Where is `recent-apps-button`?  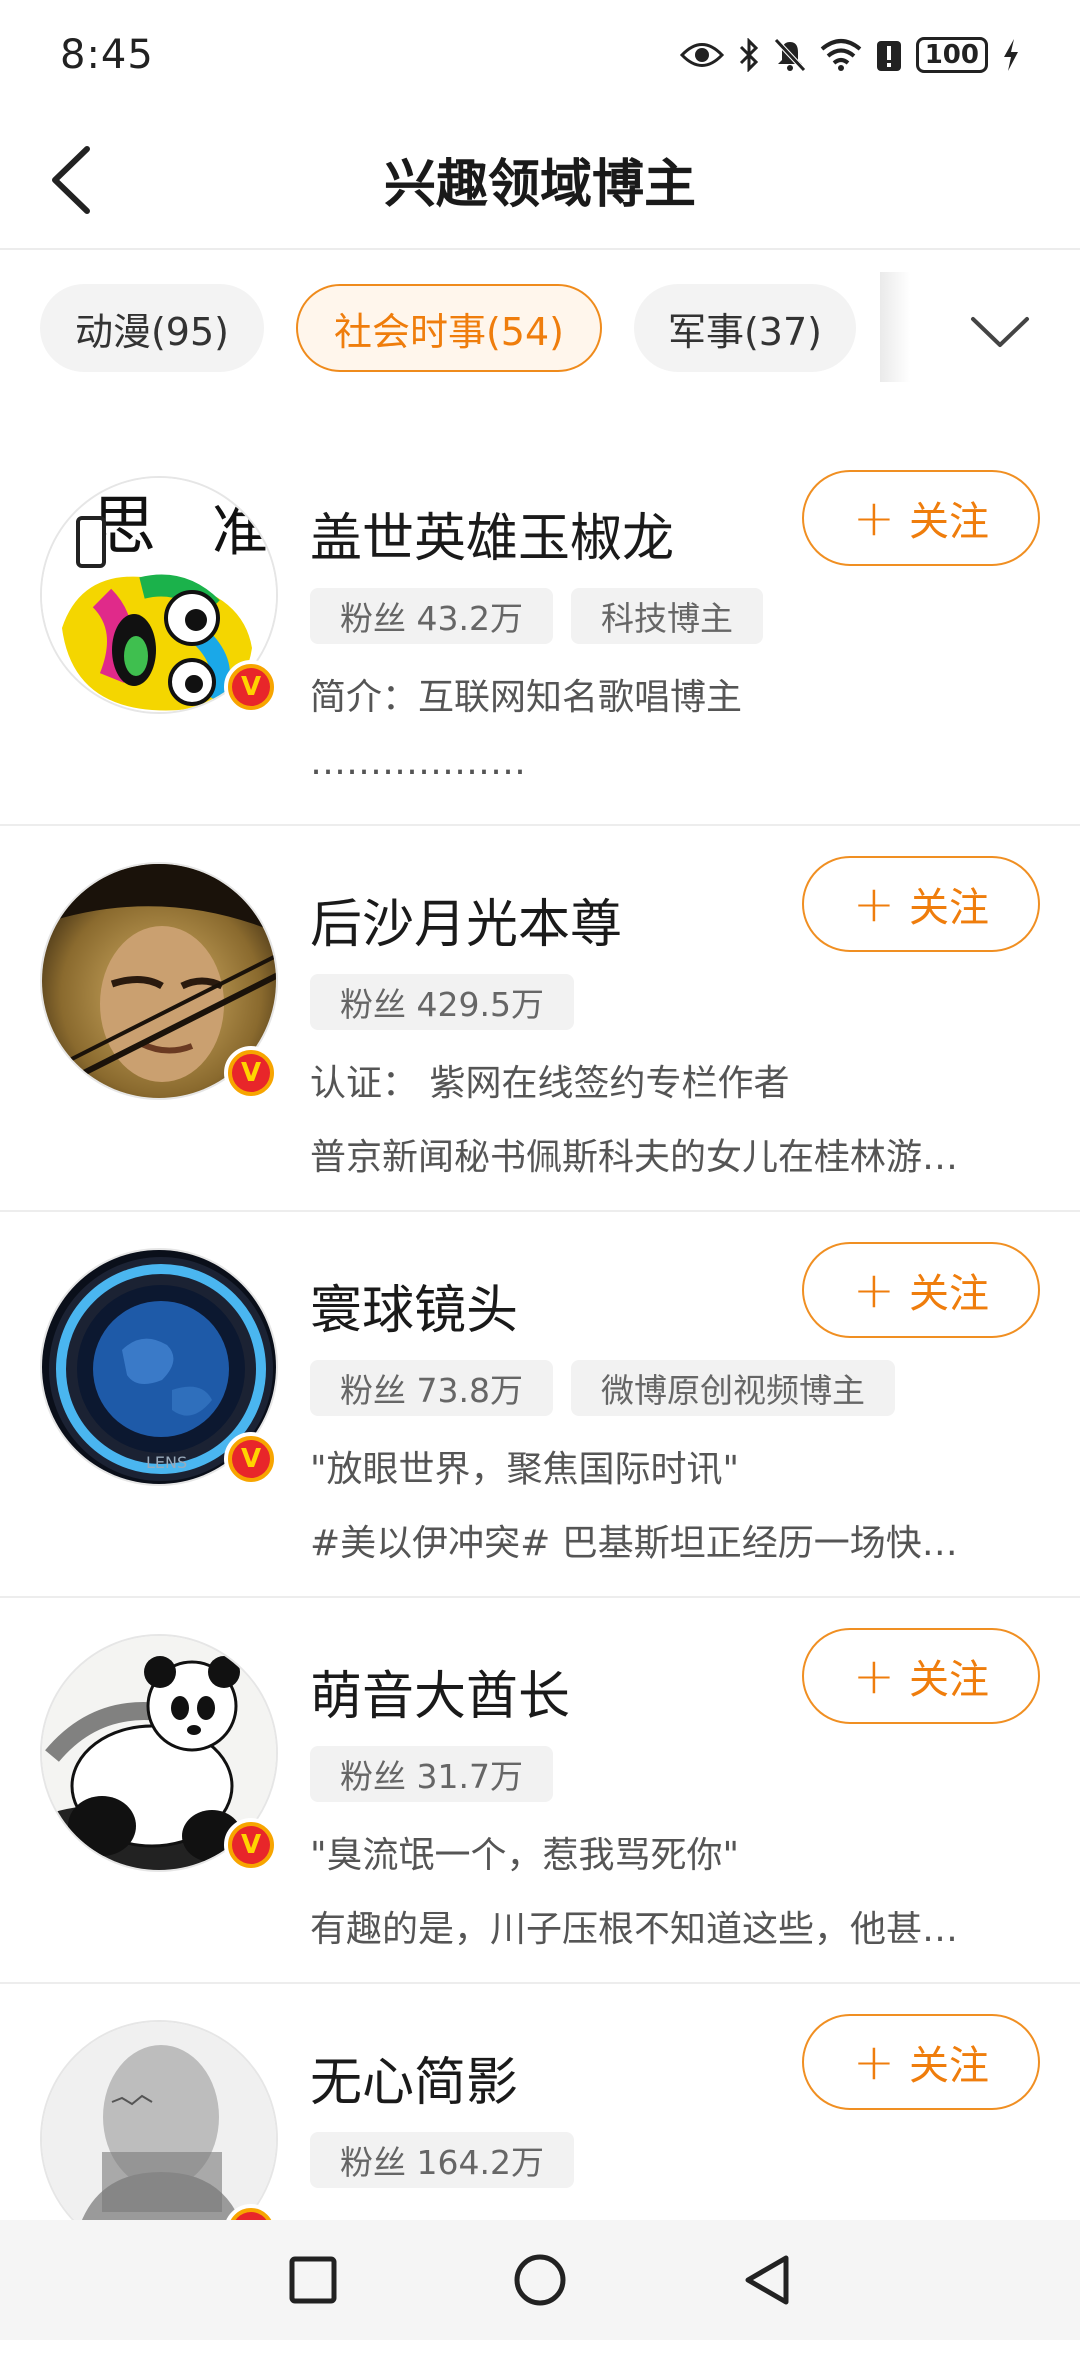 recent-apps-button is located at coordinates (313, 2280).